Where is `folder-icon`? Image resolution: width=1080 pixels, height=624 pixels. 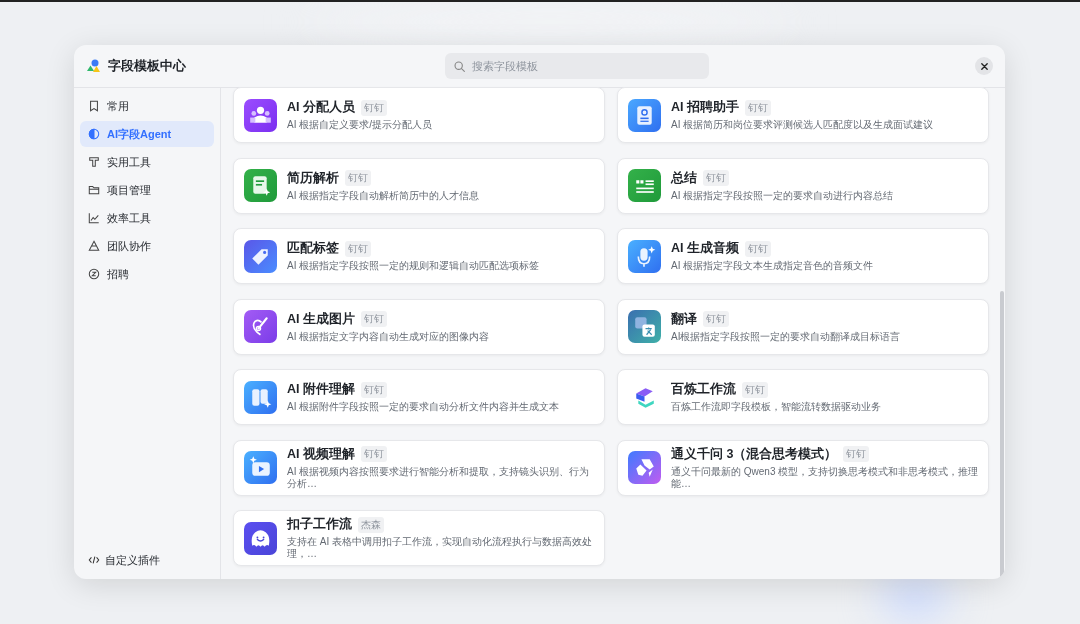
folder-icon is located at coordinates (94, 190).